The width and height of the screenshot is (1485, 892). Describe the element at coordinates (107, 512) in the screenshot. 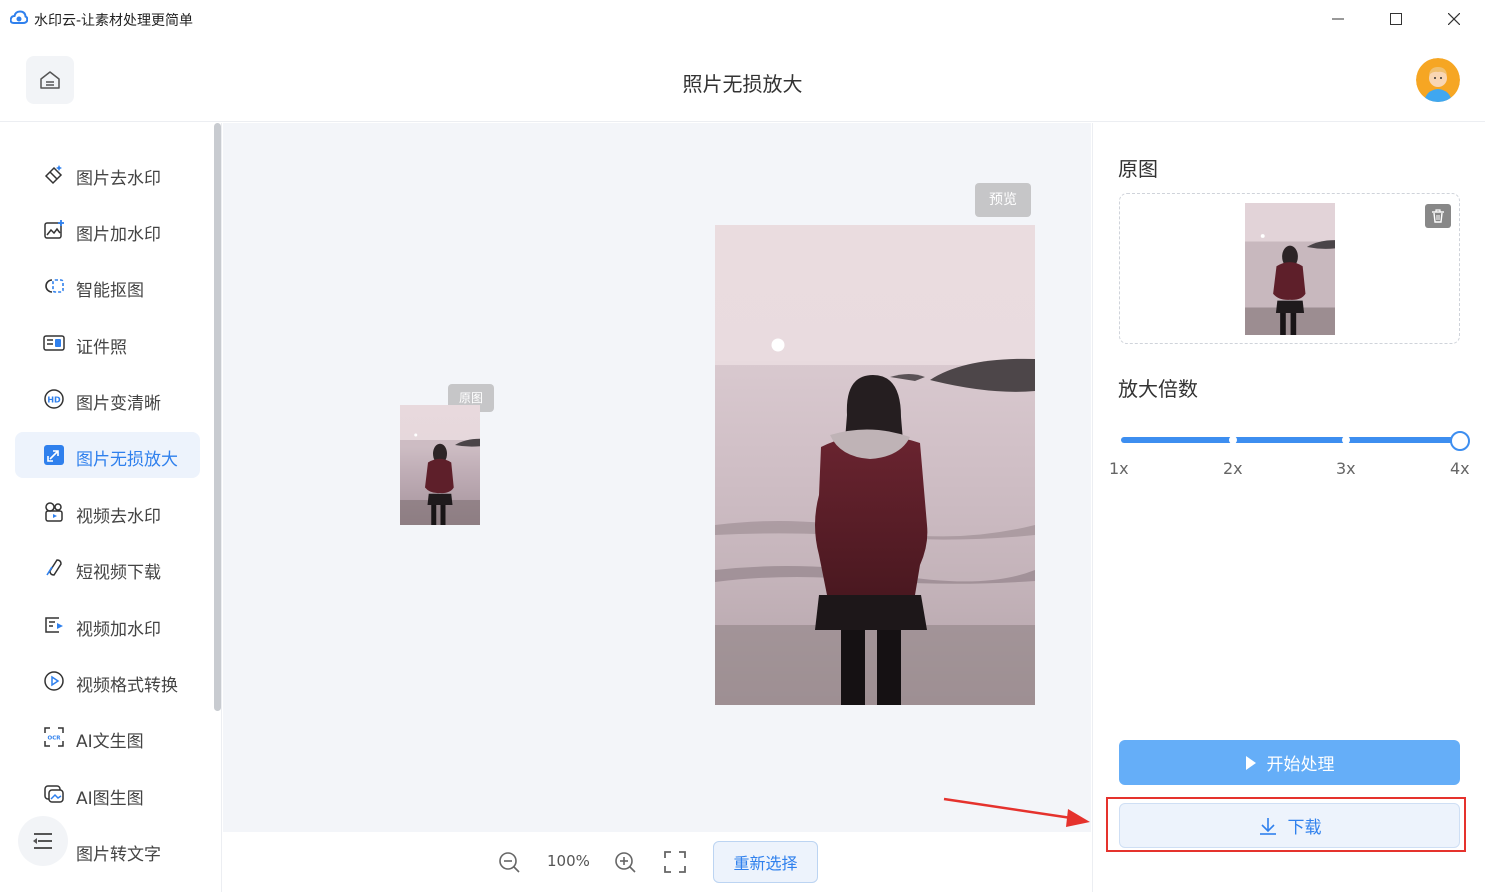

I see `sidebar-item-video-remove-watermark: 视频去水印` at that location.